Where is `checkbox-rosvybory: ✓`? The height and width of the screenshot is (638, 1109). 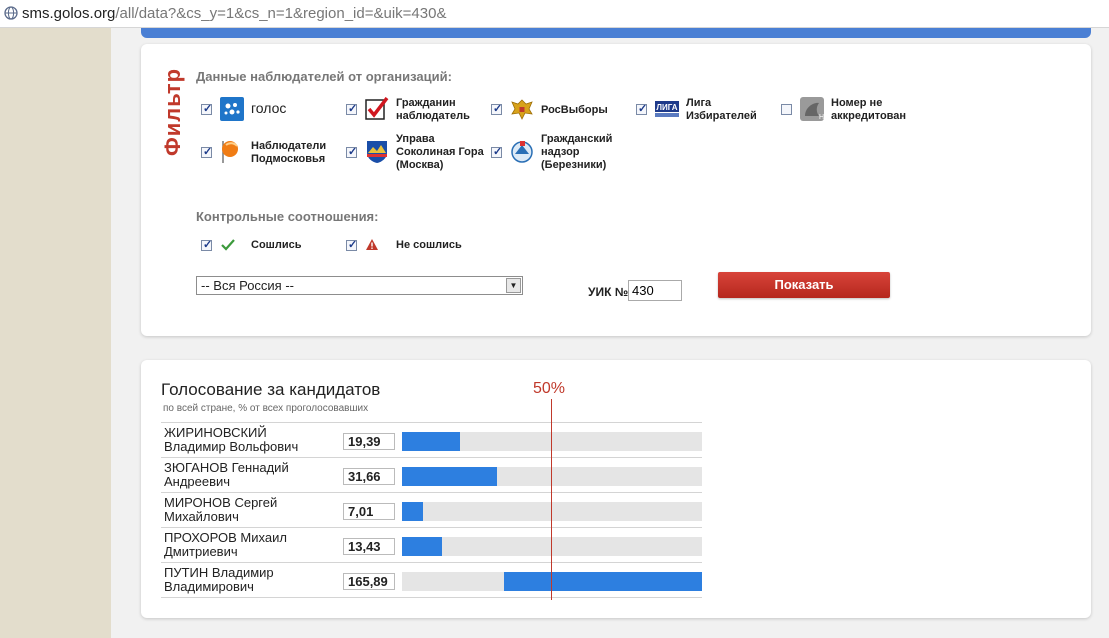 checkbox-rosvybory: ✓ is located at coordinates (496, 109).